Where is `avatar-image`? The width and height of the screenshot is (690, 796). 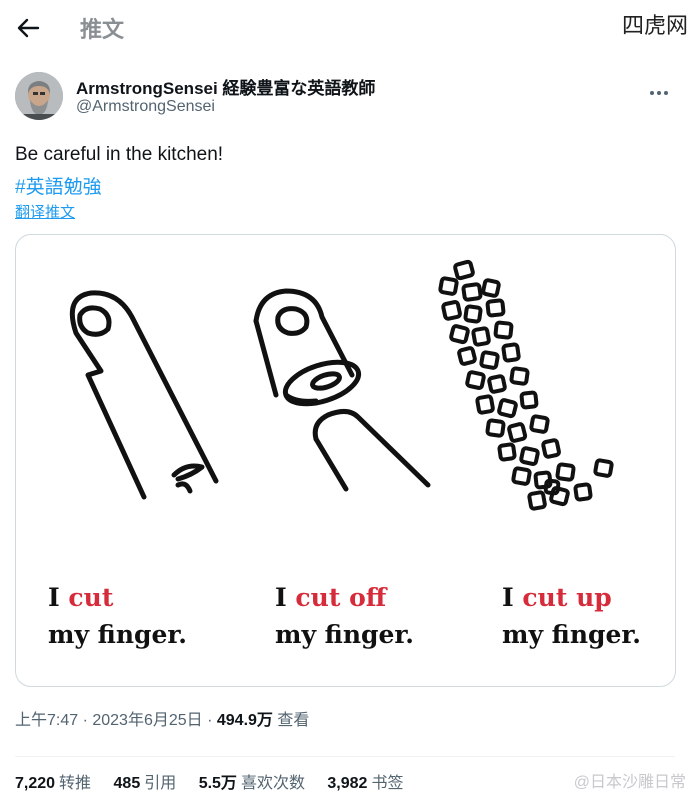
avatar-image is located at coordinates (39, 96).